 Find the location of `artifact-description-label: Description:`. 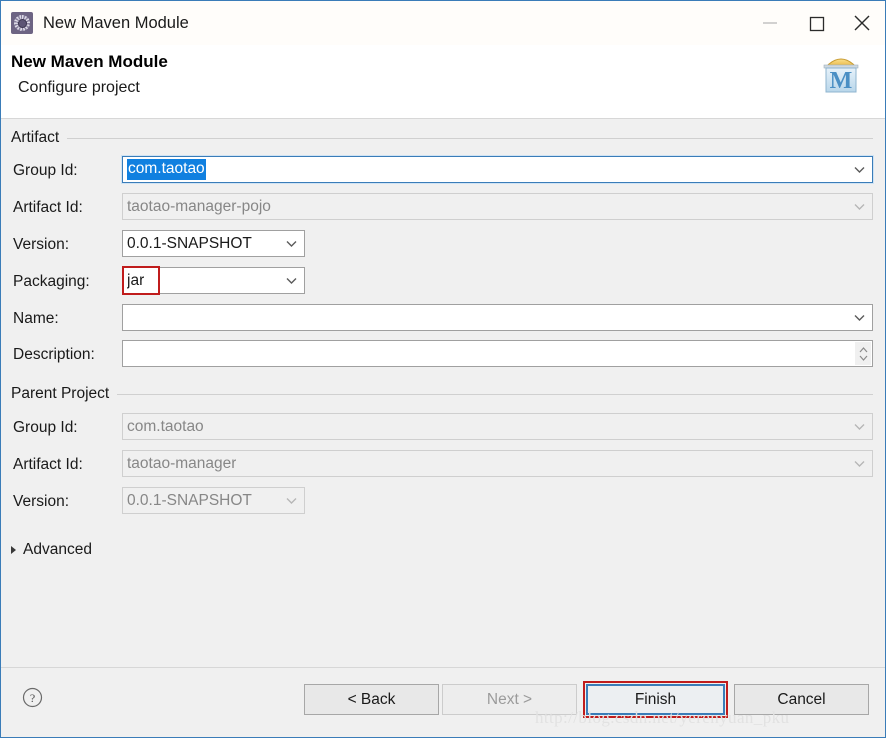

artifact-description-label: Description: is located at coordinates (54, 354).